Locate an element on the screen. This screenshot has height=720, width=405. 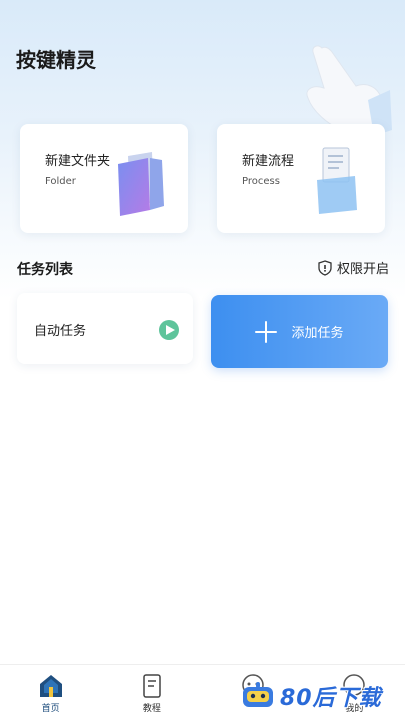
play-icon is located at coordinates (170, 330).